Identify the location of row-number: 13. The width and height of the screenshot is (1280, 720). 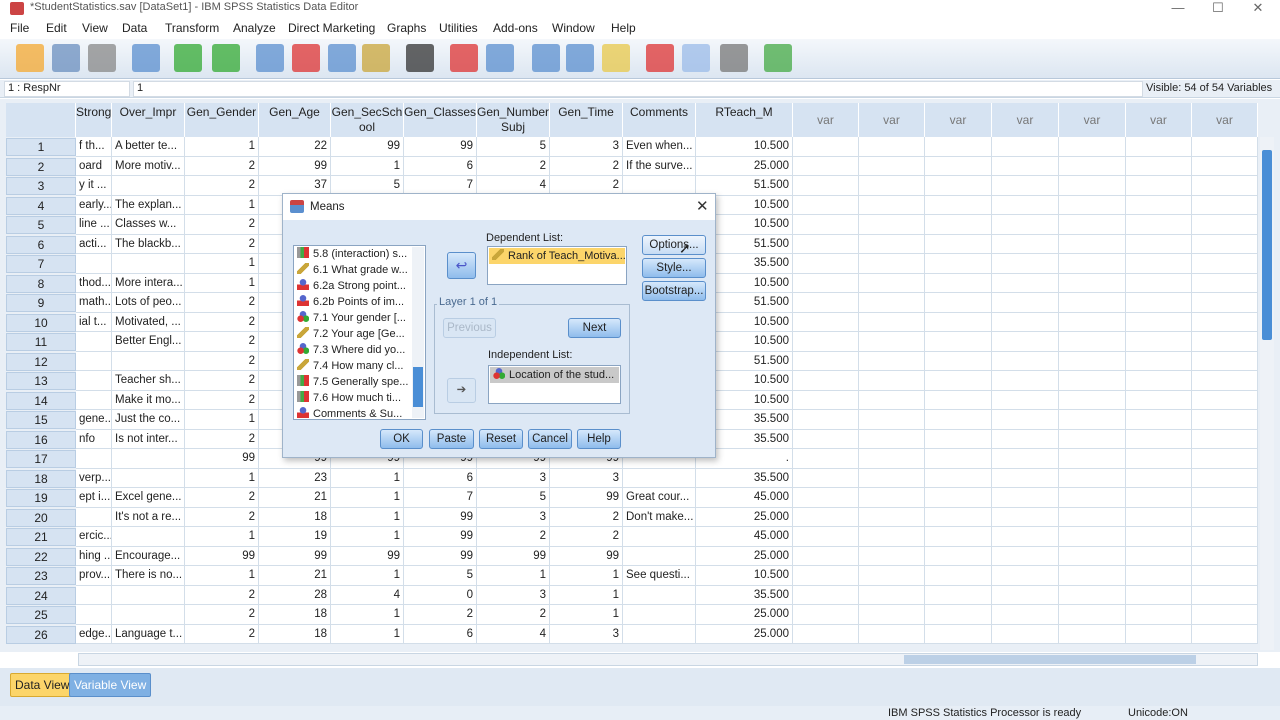
(41, 381).